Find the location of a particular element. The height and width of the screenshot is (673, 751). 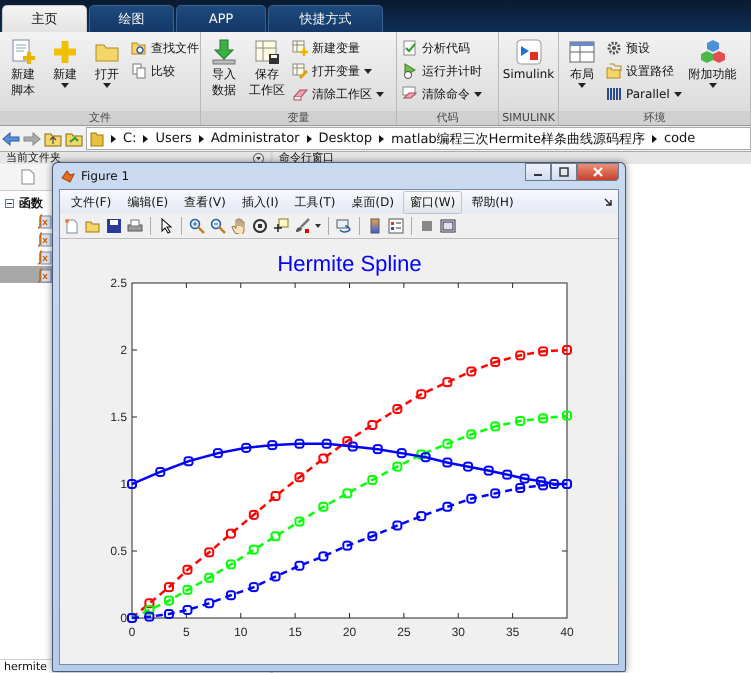

y-tick-label: 2.5 is located at coordinates (118, 283).